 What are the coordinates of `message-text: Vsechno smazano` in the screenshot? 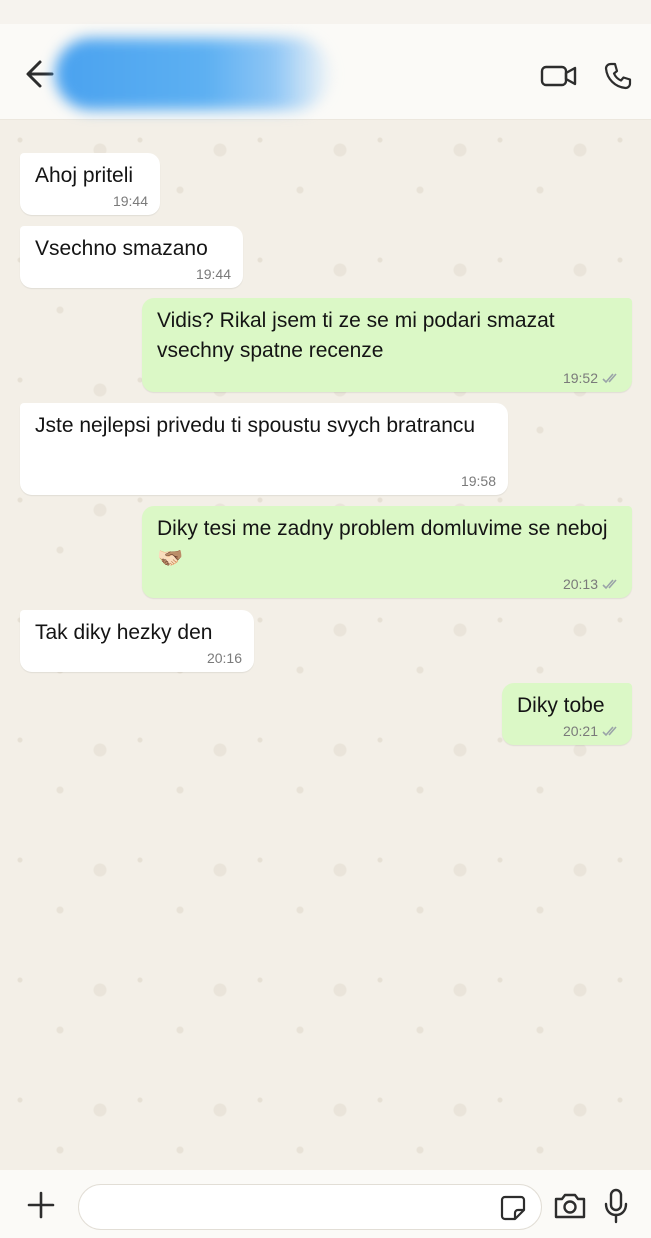 It's located at (121, 248).